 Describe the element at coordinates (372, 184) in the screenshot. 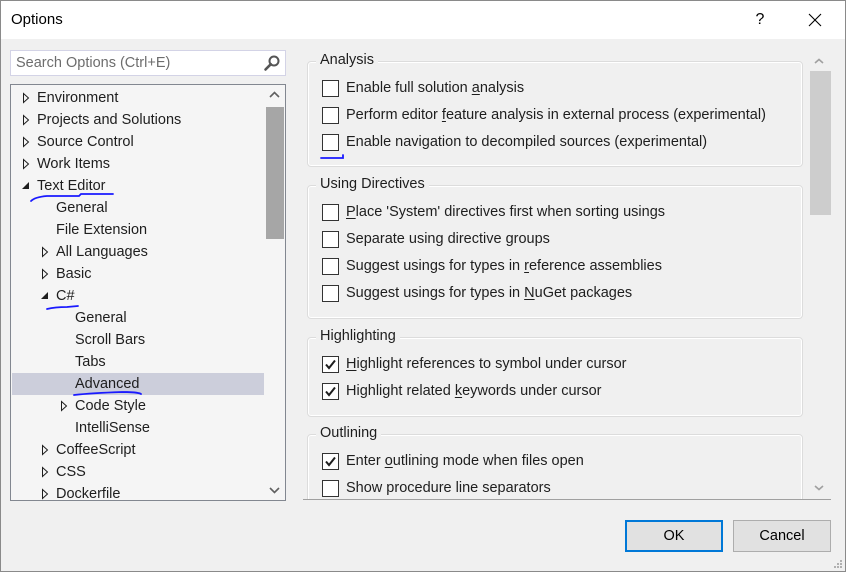

I see `group-title: Using Directives` at that location.